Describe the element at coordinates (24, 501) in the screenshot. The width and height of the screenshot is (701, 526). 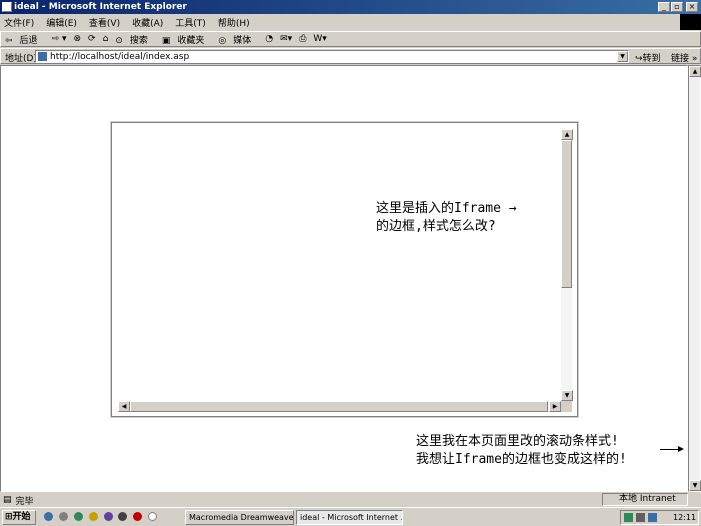
I see `status-text: 完毕` at that location.